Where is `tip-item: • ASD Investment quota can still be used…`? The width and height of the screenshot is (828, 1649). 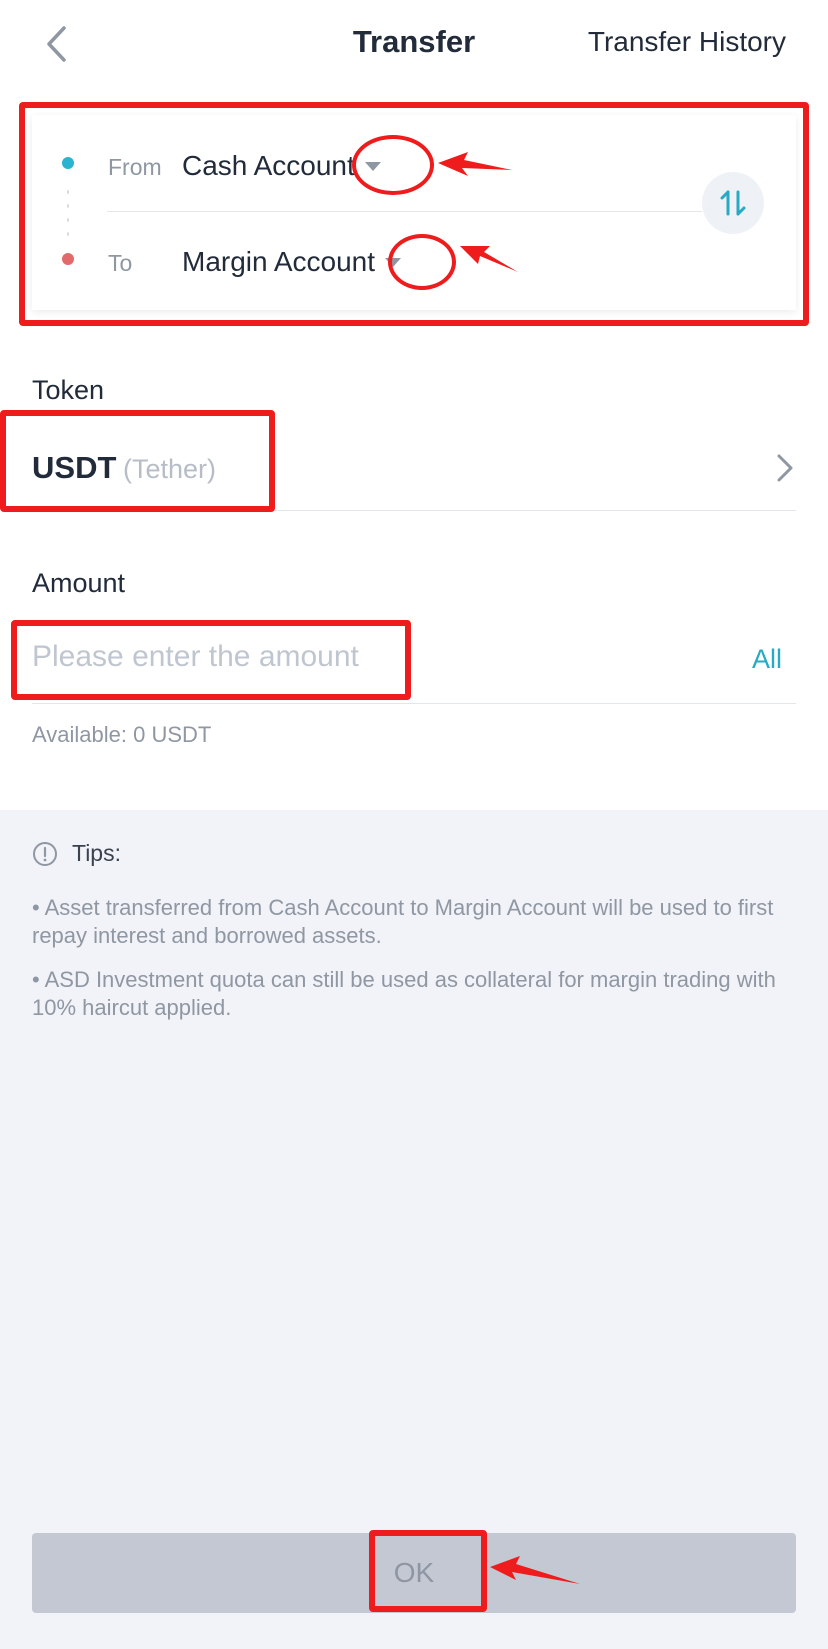 tip-item: • ASD Investment quota can still be used… is located at coordinates (404, 993).